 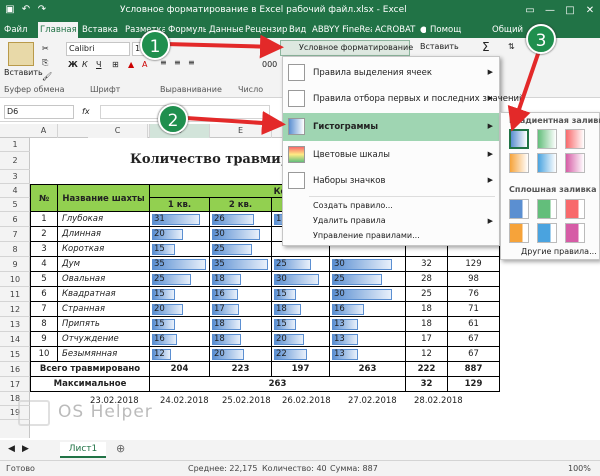 I want to click on callout-badge-1: 1, so click(x=155, y=45).